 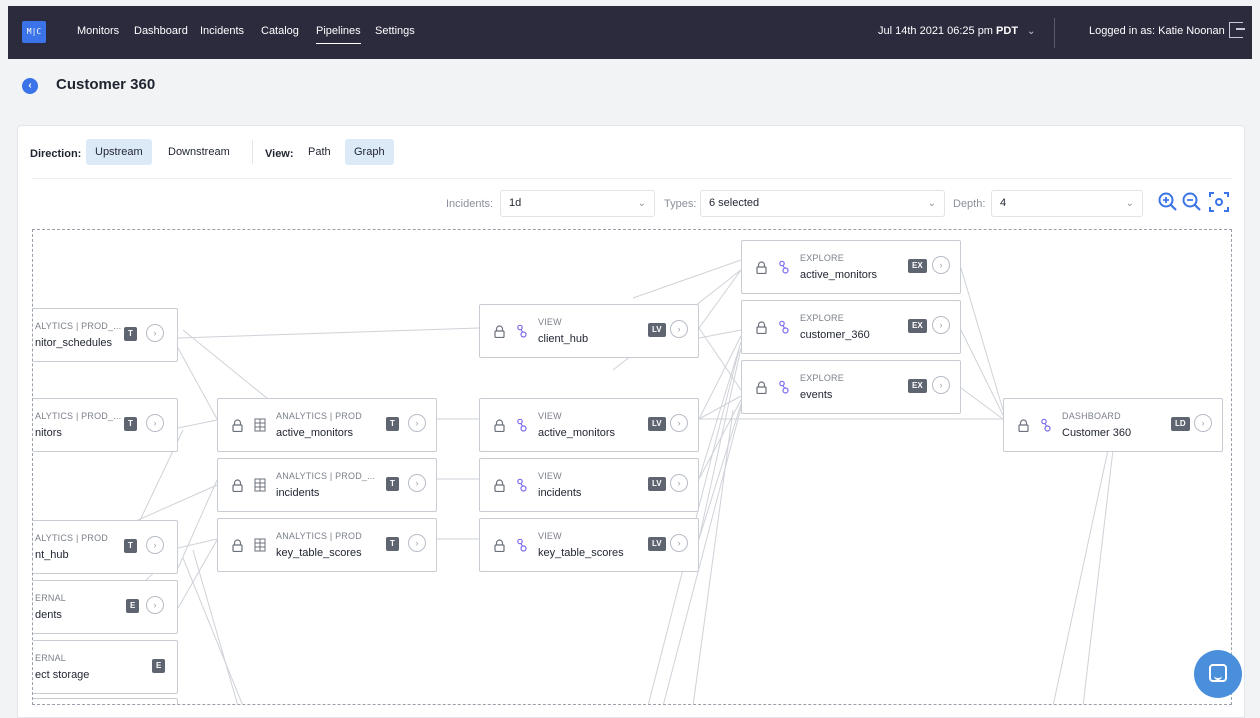 I want to click on downstream-button: Downstream, so click(x=199, y=152).